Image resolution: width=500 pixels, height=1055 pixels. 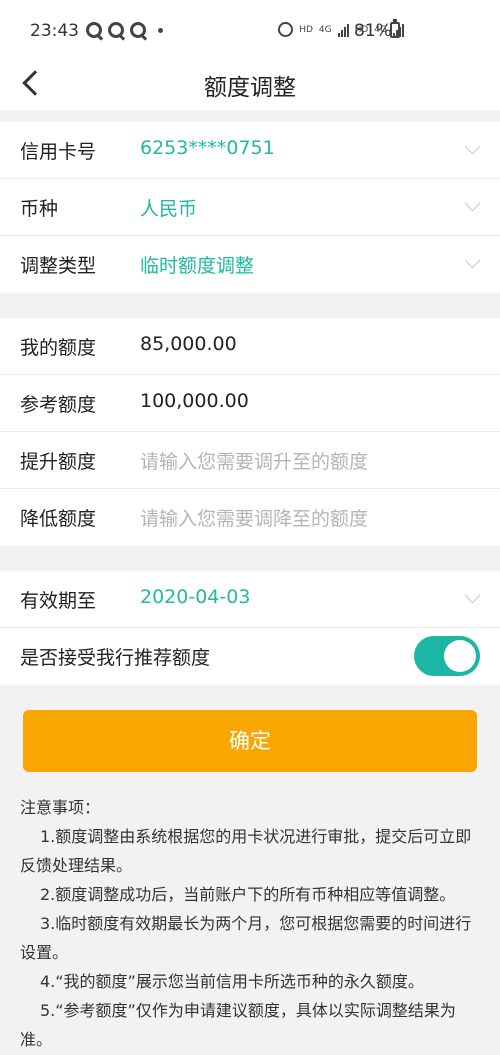 I want to click on note-item: 4.“我的额度”展示您当前信用卡所选币种的永久额度。, so click(x=232, y=981).